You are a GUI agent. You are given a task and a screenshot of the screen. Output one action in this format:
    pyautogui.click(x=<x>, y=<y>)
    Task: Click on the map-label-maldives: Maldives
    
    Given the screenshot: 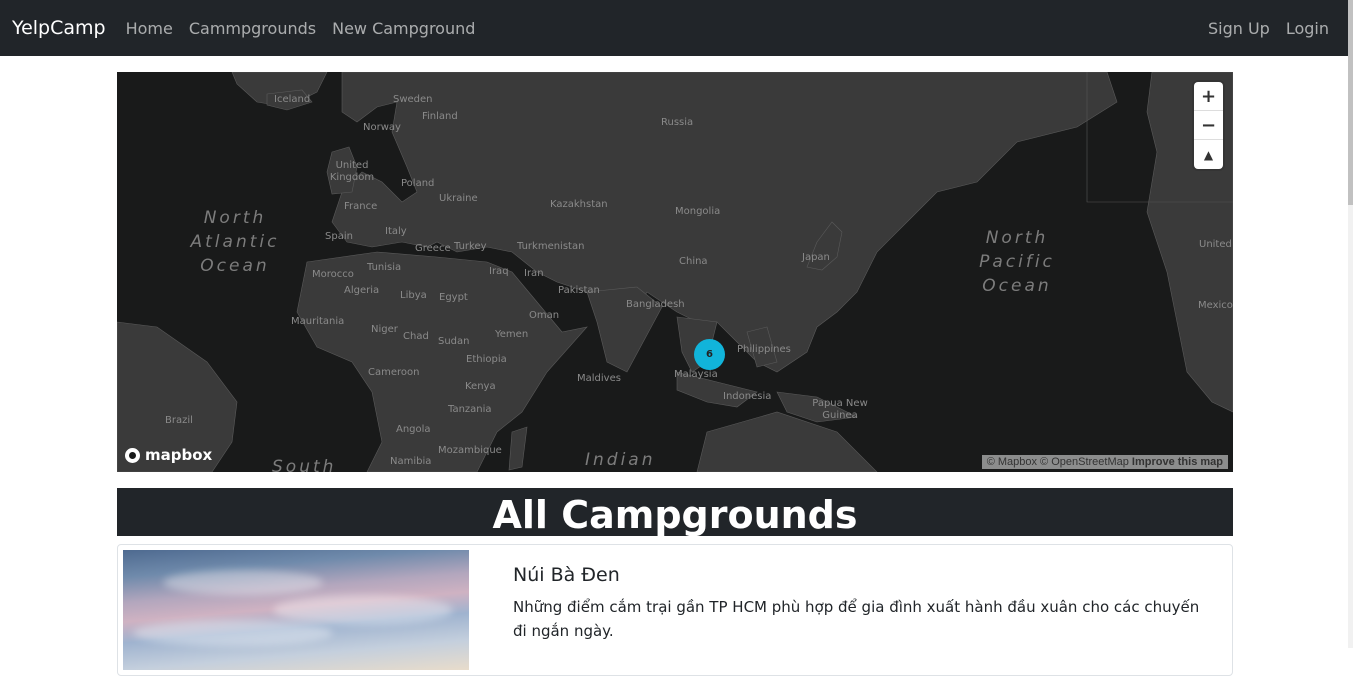 What is the action you would take?
    pyautogui.click(x=599, y=378)
    